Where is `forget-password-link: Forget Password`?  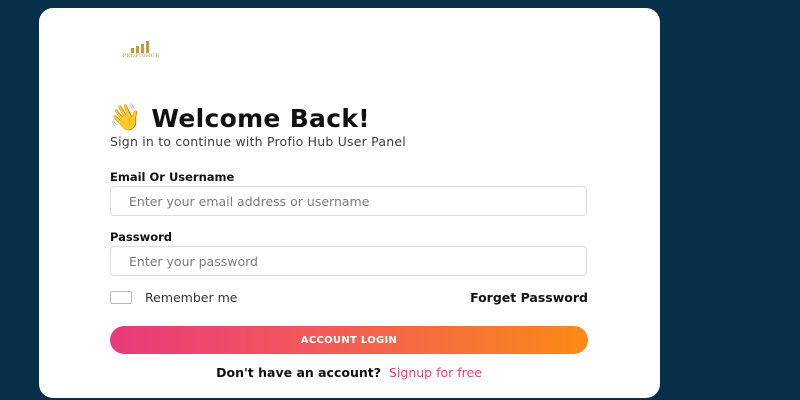
forget-password-link: Forget Password is located at coordinates (529, 297).